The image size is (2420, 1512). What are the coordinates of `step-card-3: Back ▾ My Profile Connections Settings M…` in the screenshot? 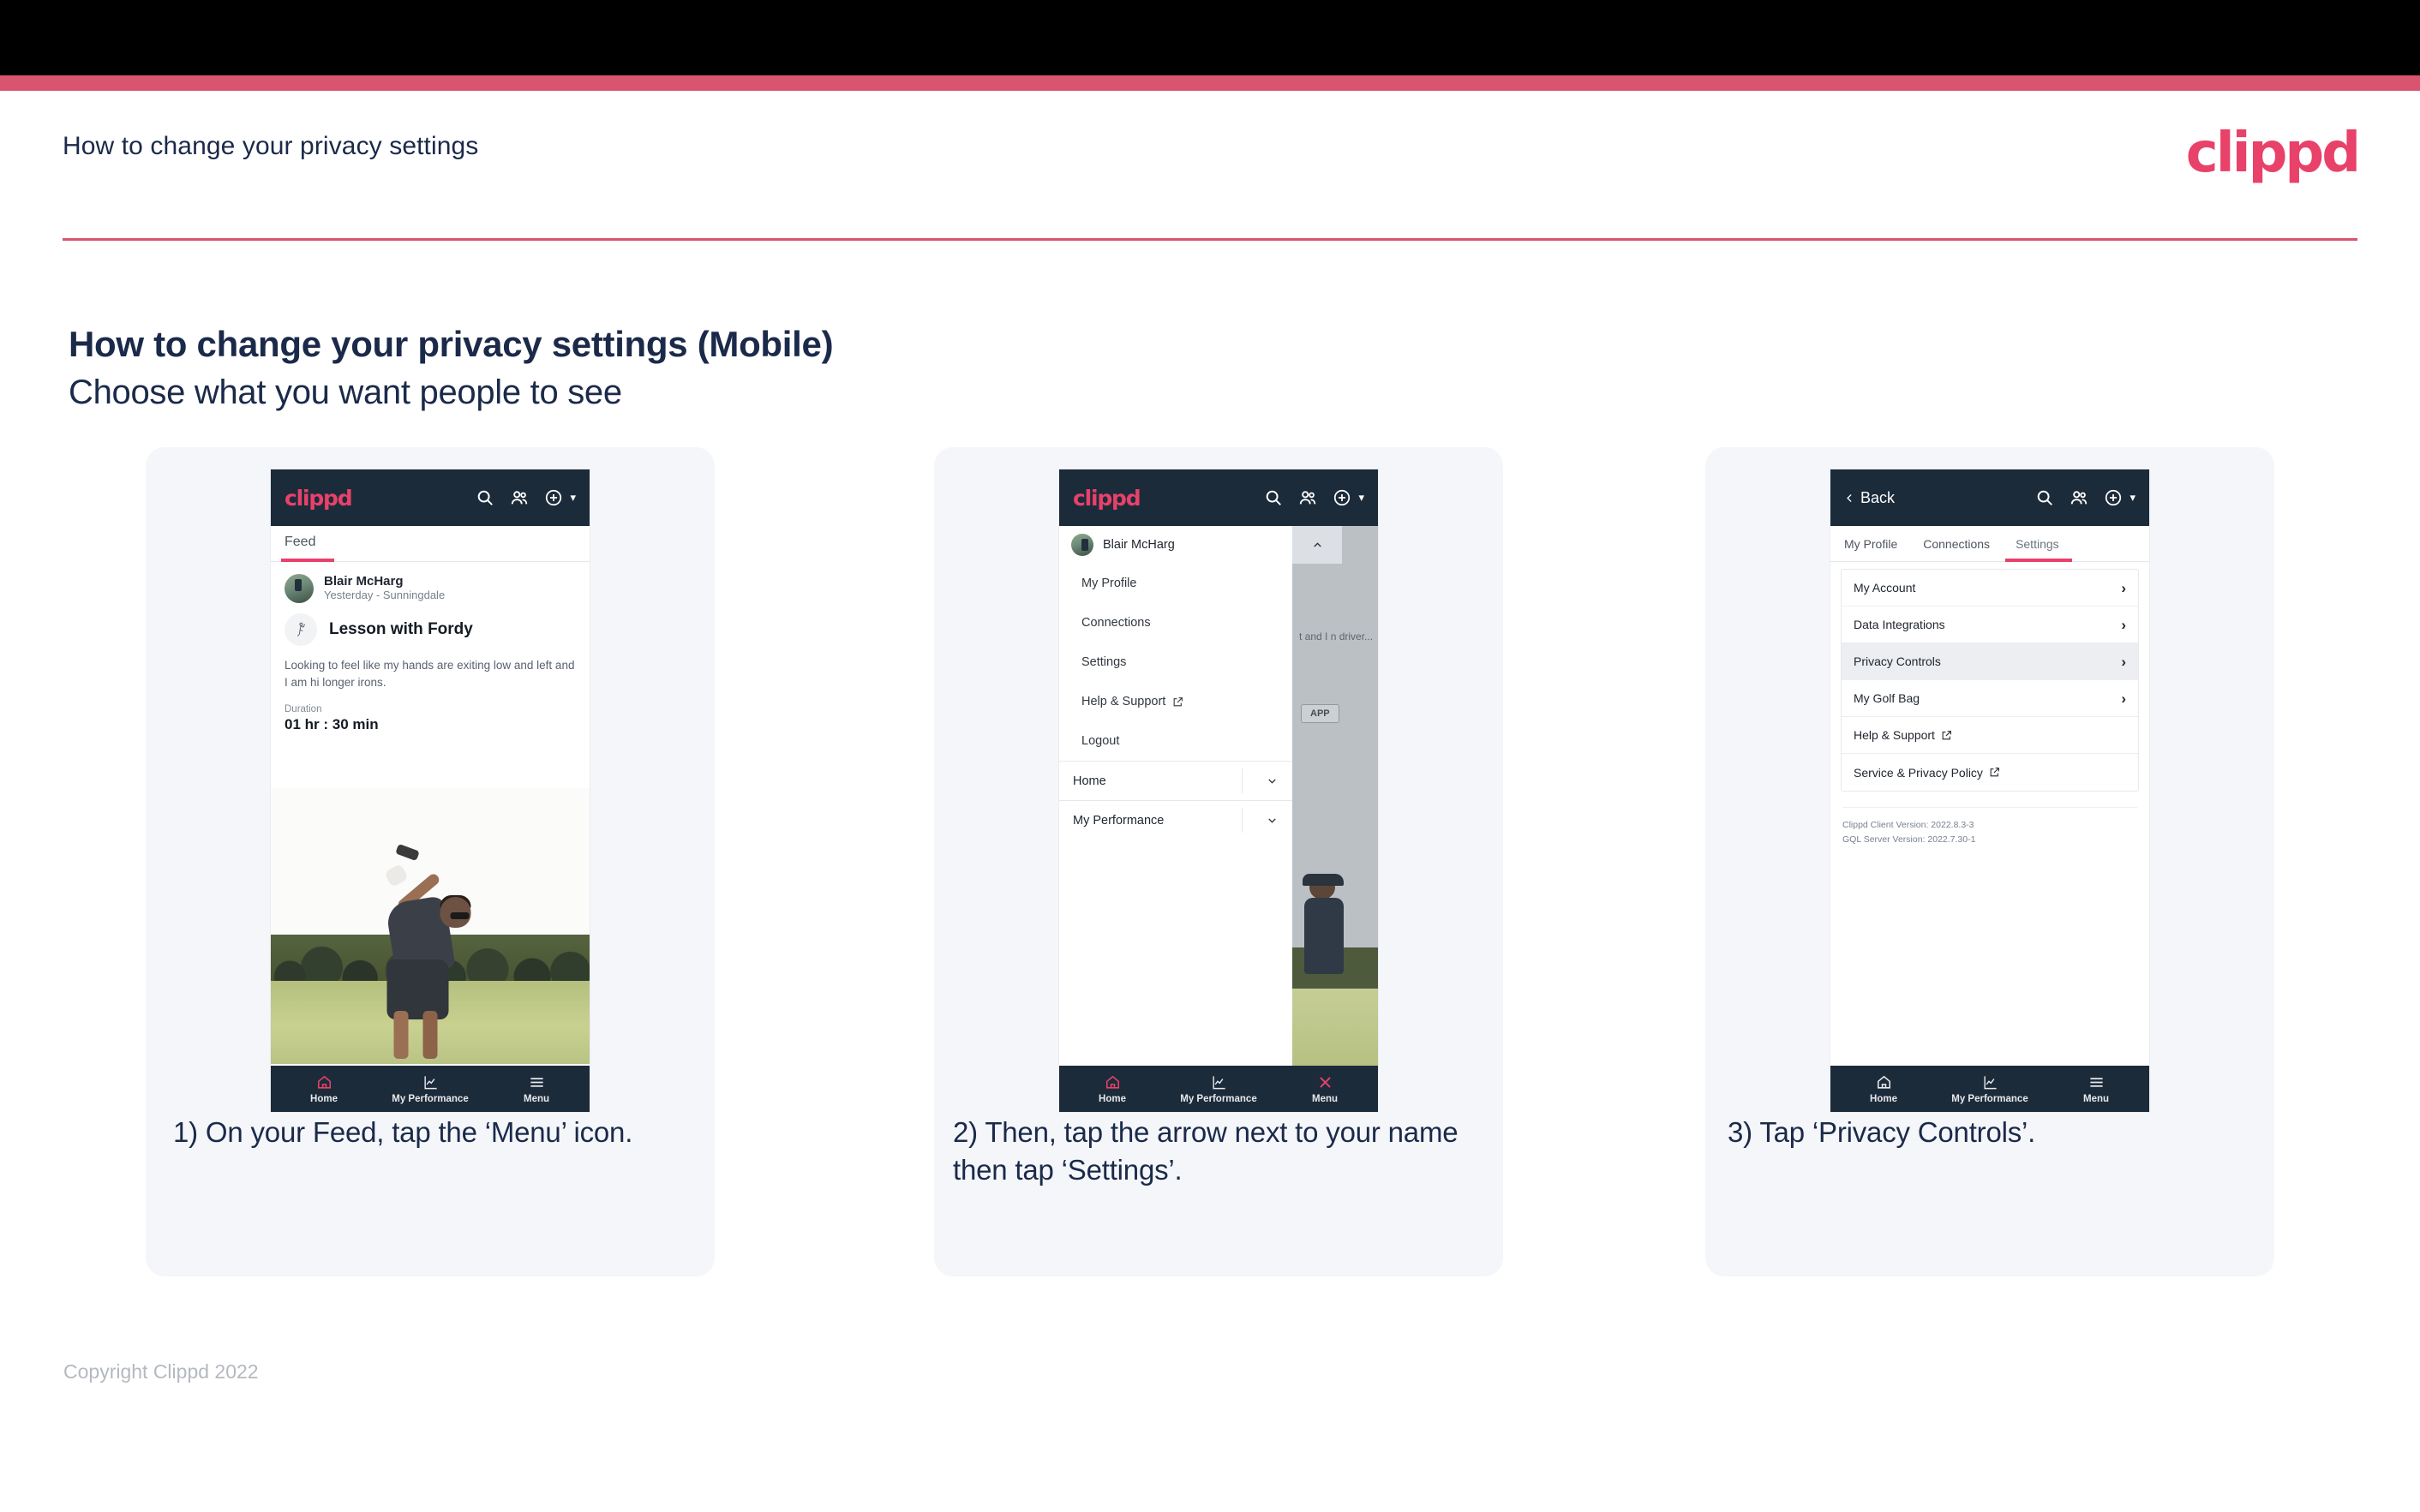 It's located at (1989, 862).